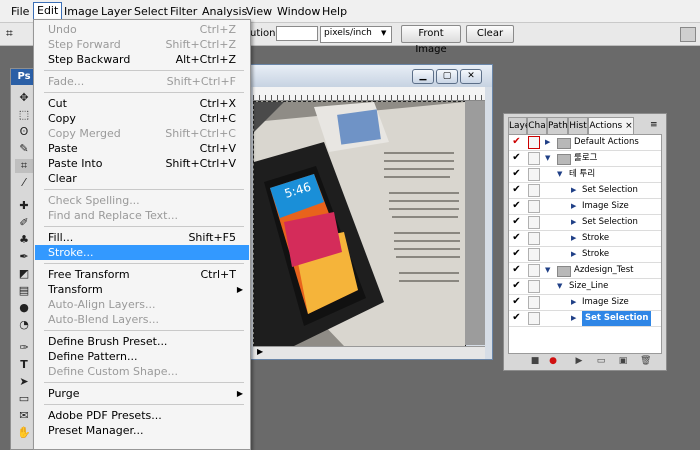  What do you see at coordinates (356, 34) in the screenshot?
I see `unit-select: pixels/inch ▼` at bounding box center [356, 34].